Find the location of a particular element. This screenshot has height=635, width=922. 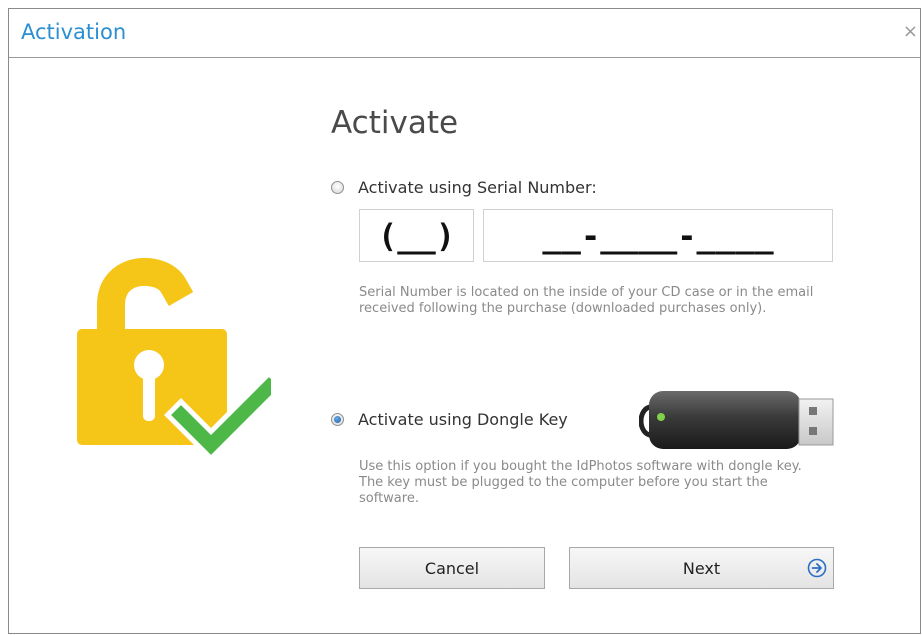

dongle-key-radio is located at coordinates (337, 419).